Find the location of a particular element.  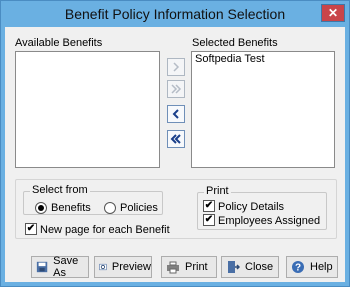

policies-radio is located at coordinates (110, 208).